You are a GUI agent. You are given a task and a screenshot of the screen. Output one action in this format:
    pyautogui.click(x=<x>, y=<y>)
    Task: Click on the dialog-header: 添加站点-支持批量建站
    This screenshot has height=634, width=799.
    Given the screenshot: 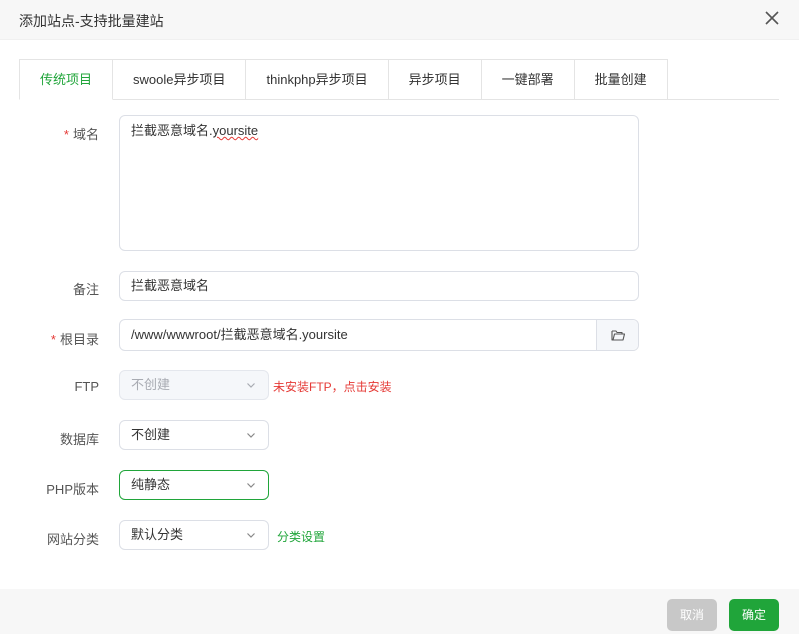 What is the action you would take?
    pyautogui.click(x=399, y=20)
    